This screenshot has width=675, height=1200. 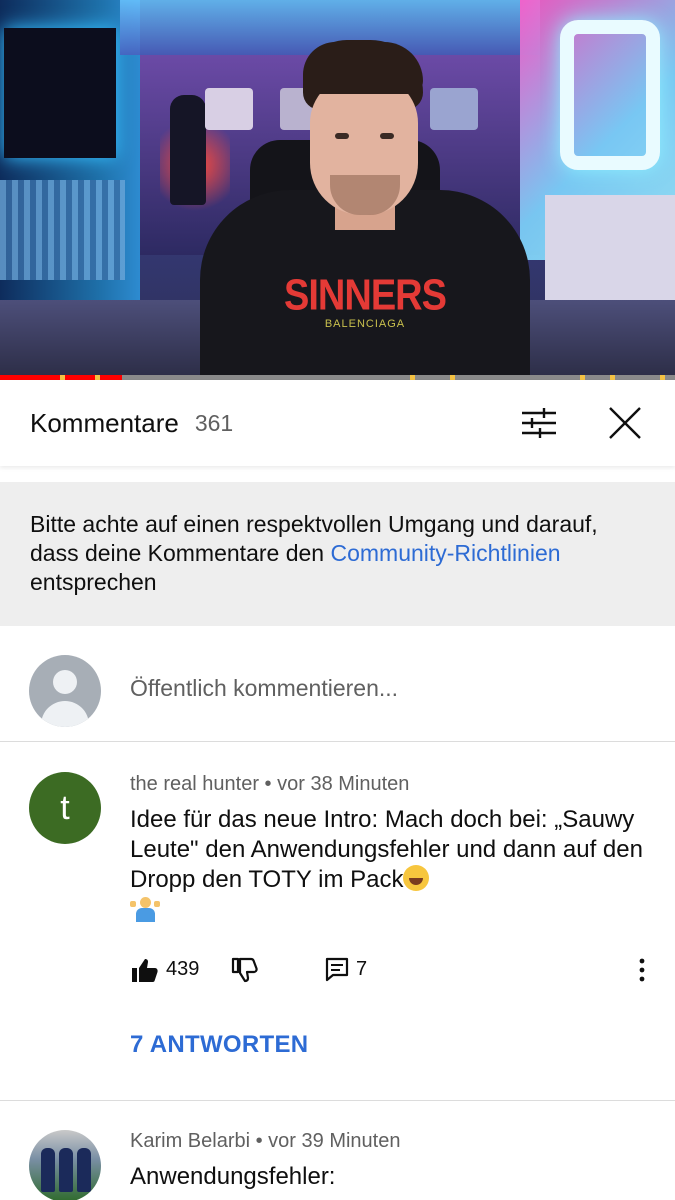 What do you see at coordinates (362, 969) in the screenshot?
I see `reply-count: 7` at bounding box center [362, 969].